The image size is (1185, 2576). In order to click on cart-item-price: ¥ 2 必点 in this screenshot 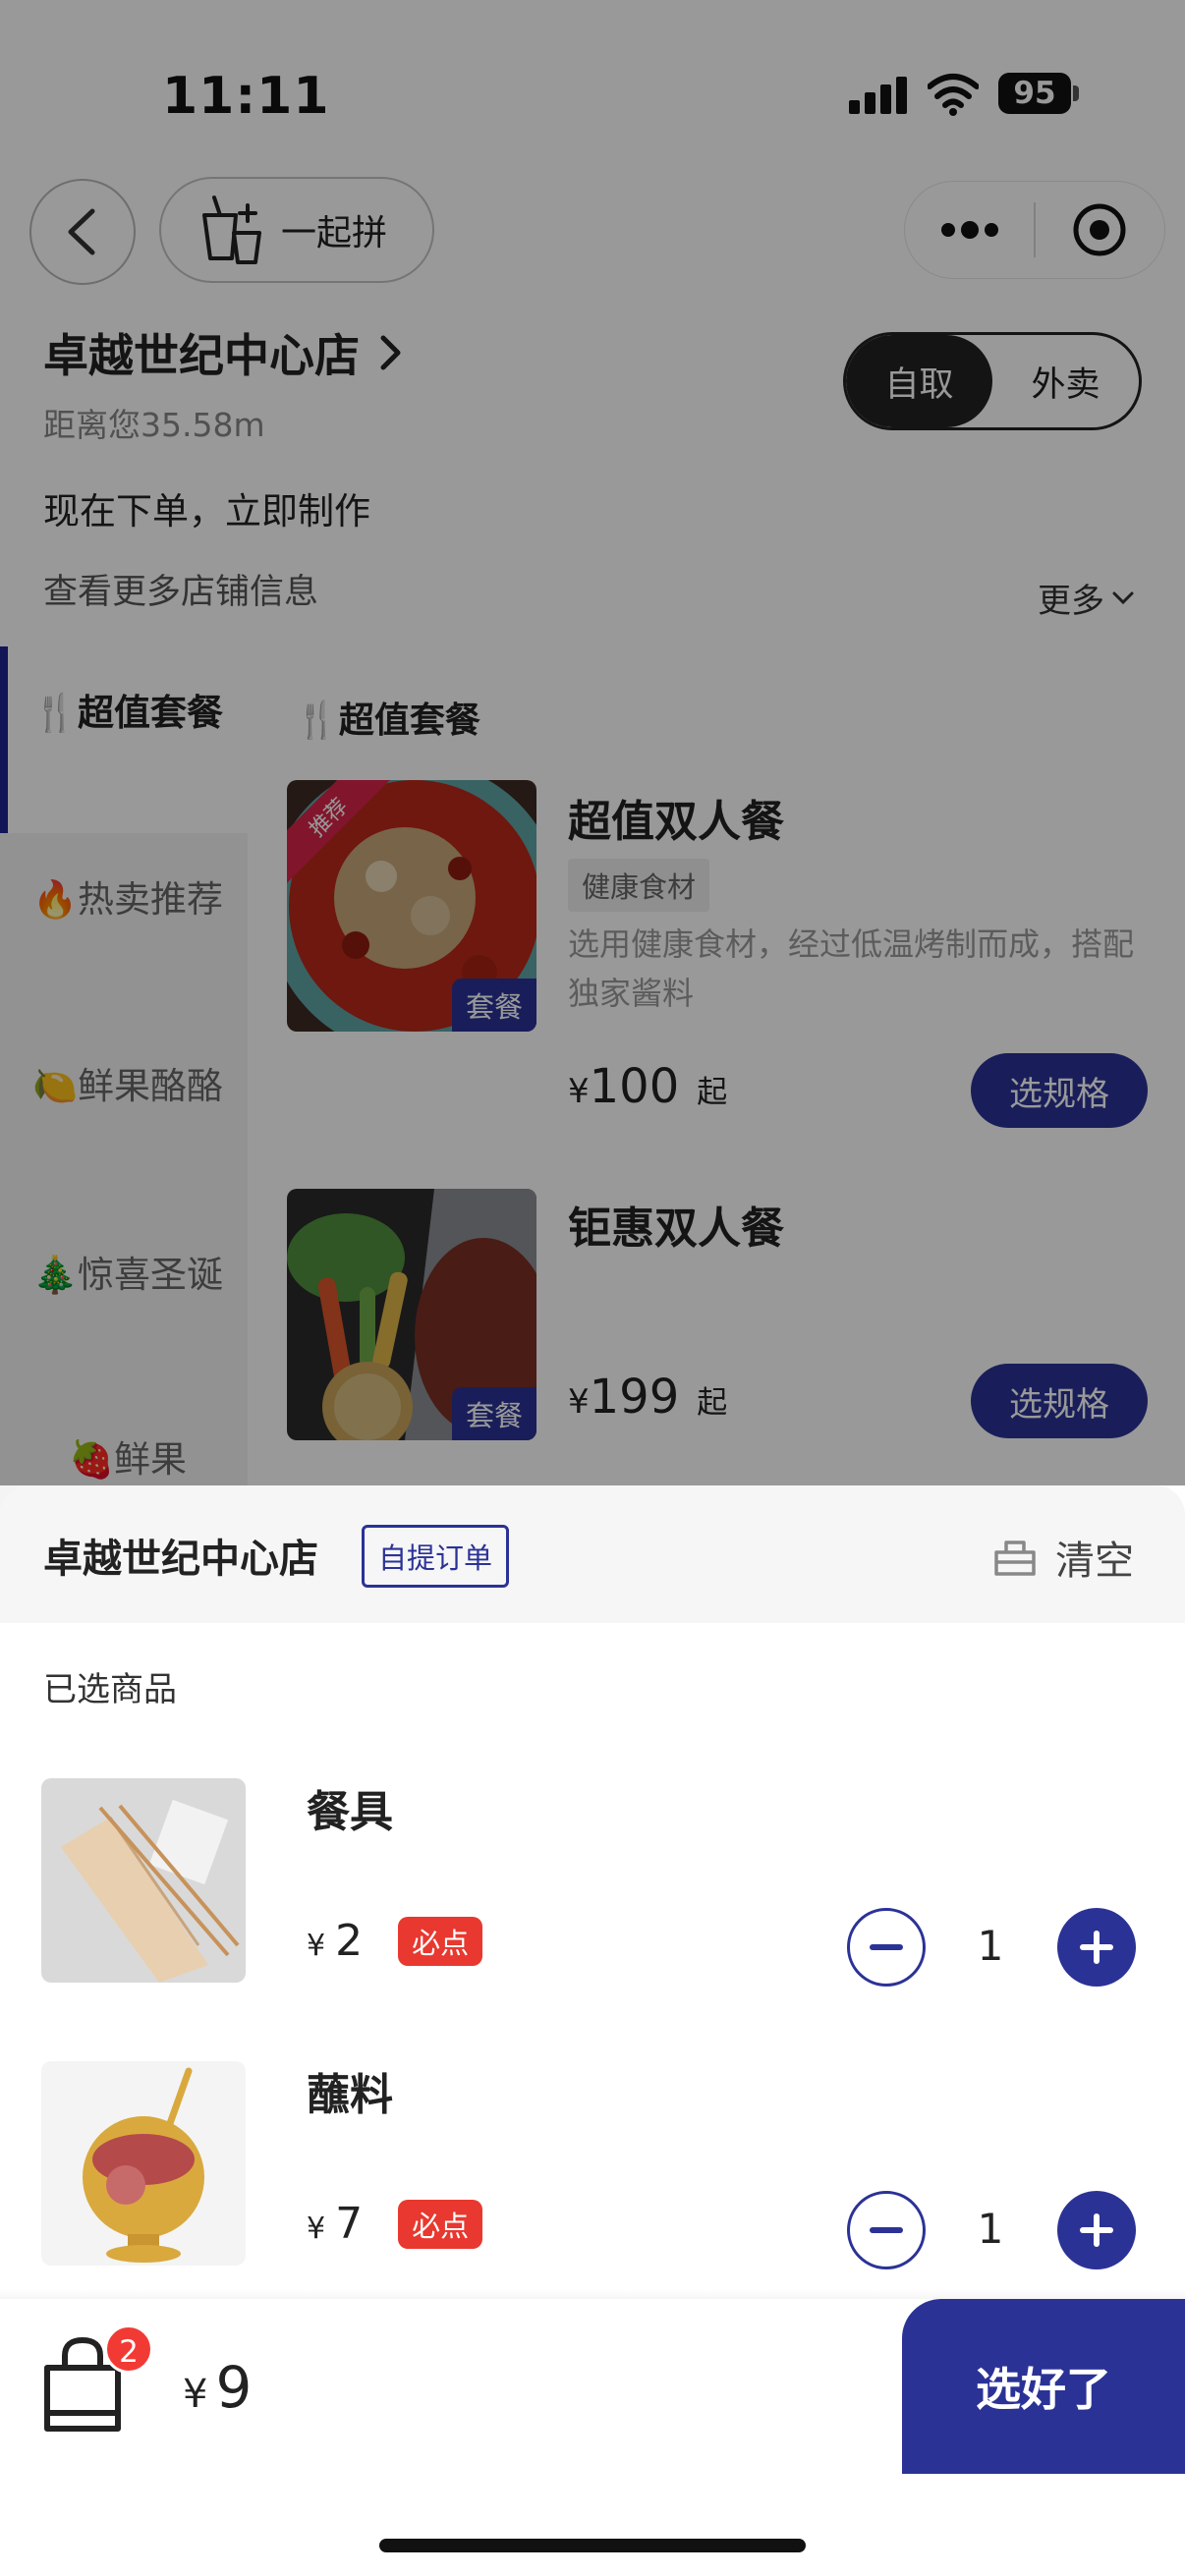, I will do `click(395, 1941)`.